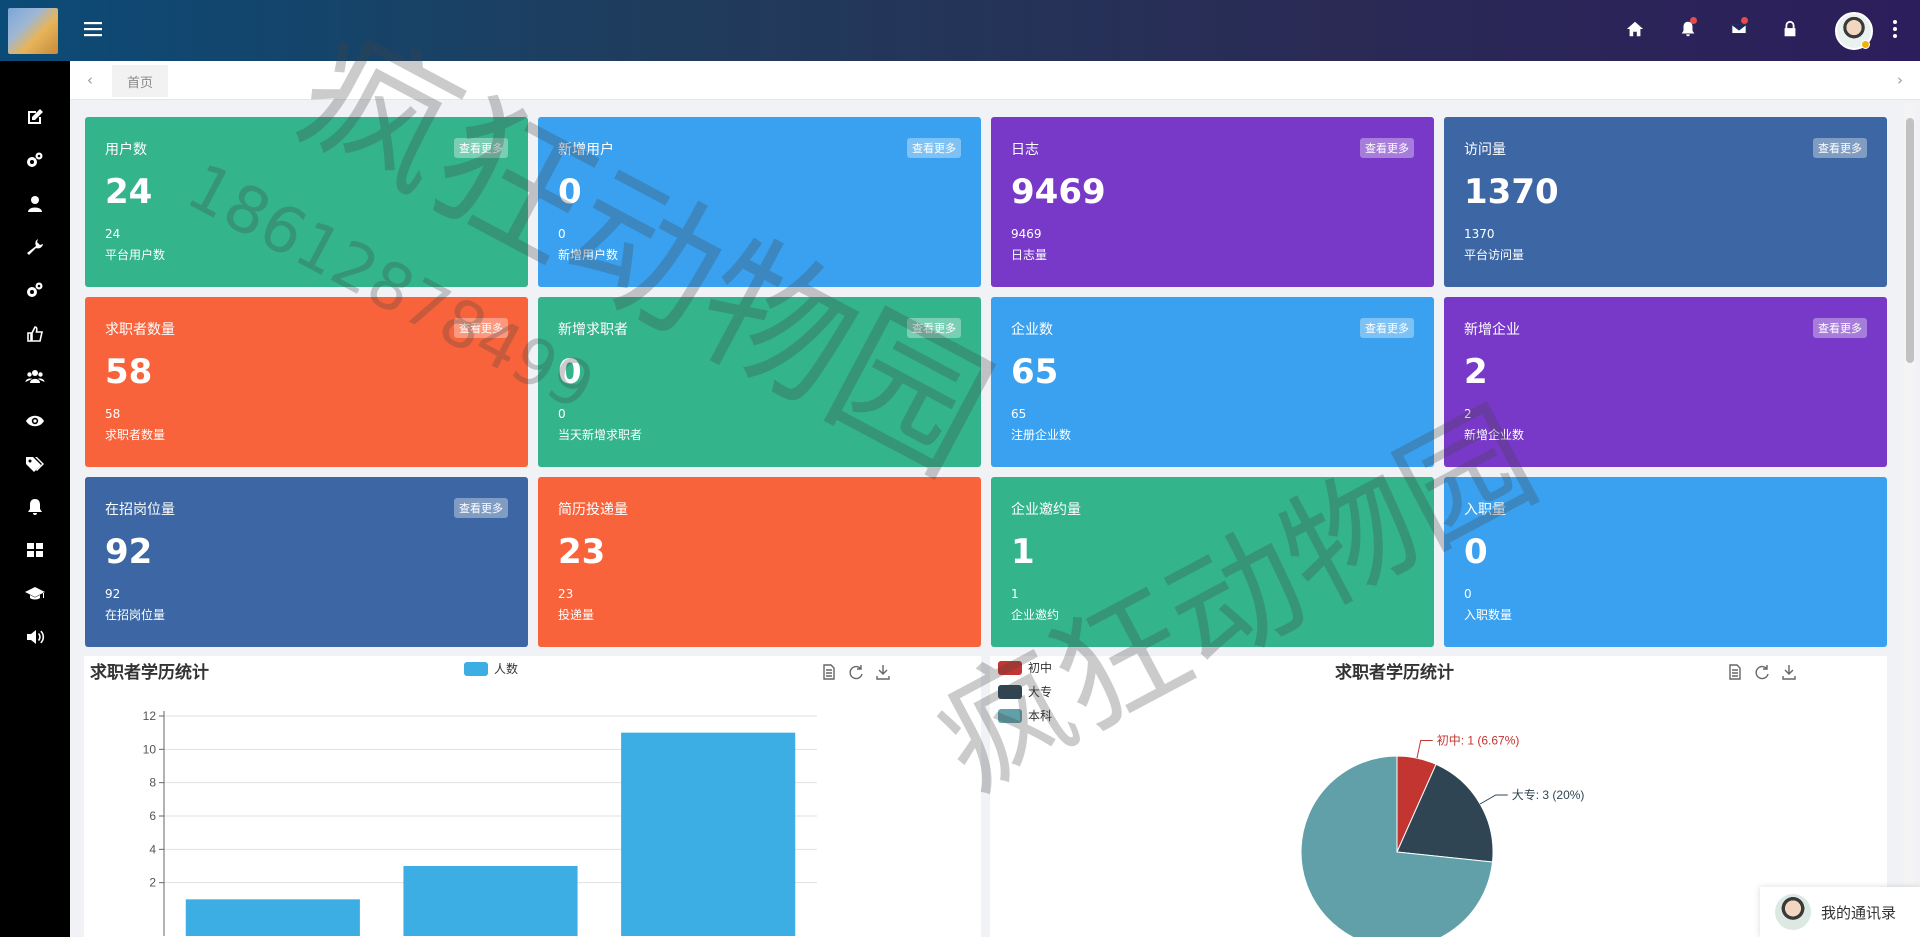  What do you see at coordinates (35, 247) in the screenshot?
I see `wrench-icon` at bounding box center [35, 247].